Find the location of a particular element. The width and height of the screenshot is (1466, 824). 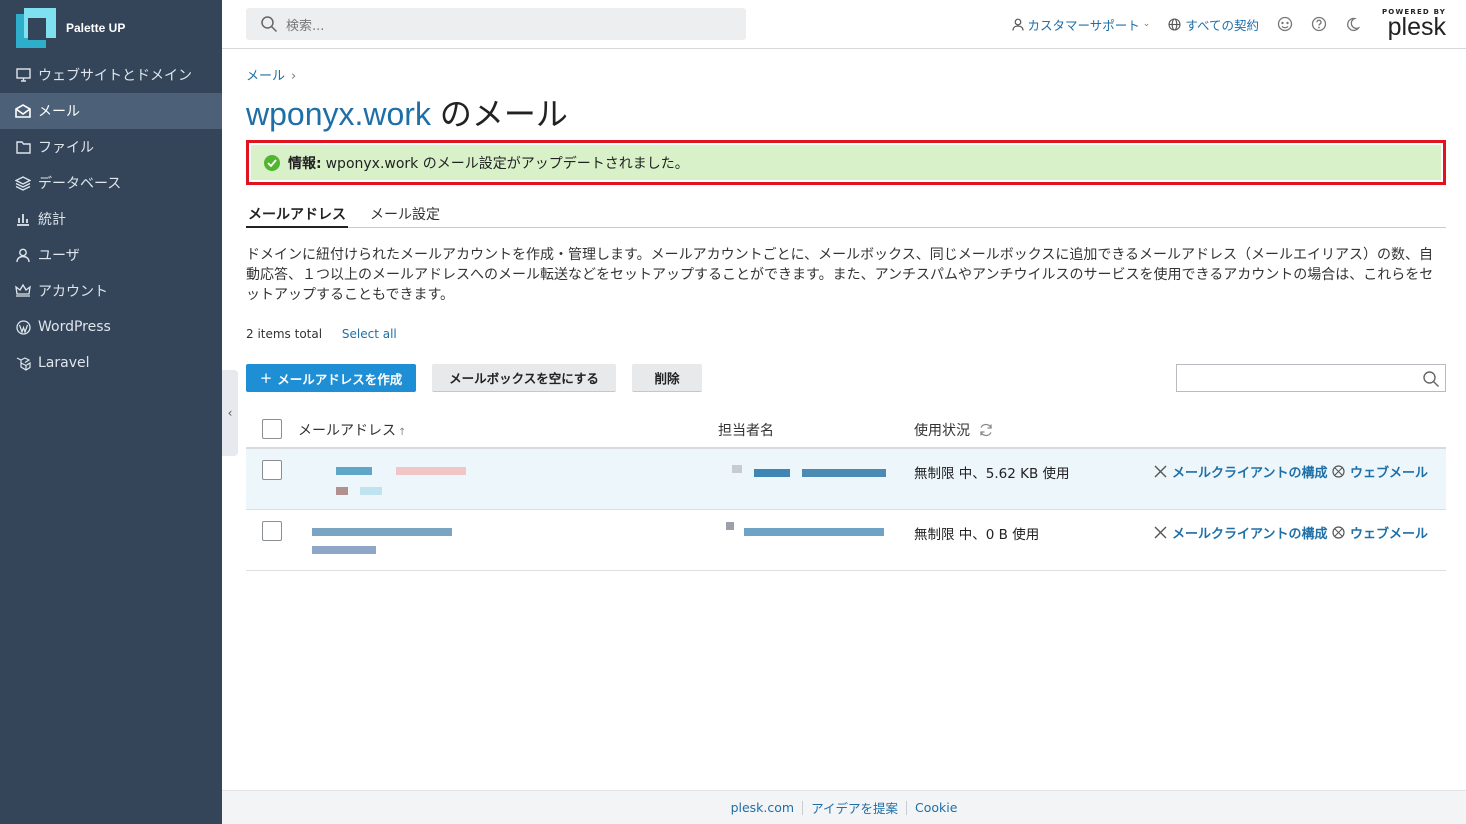

feedback-icon is located at coordinates (1285, 24).